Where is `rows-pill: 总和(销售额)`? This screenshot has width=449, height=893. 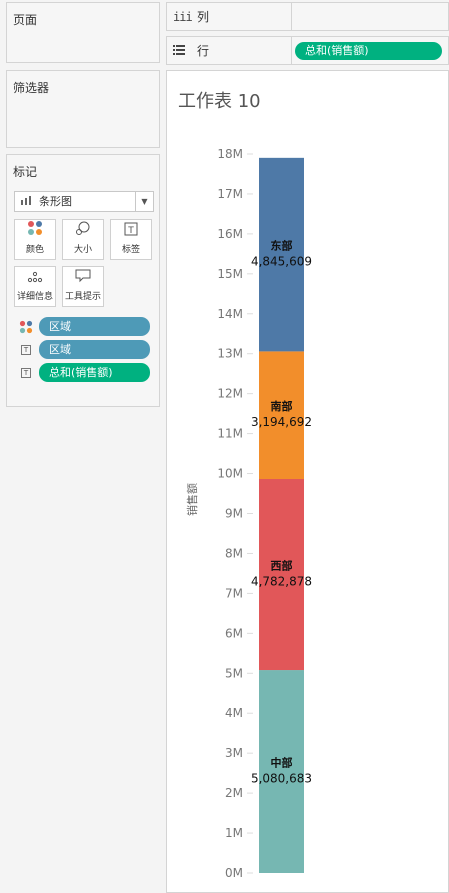 rows-pill: 总和(销售额) is located at coordinates (368, 51).